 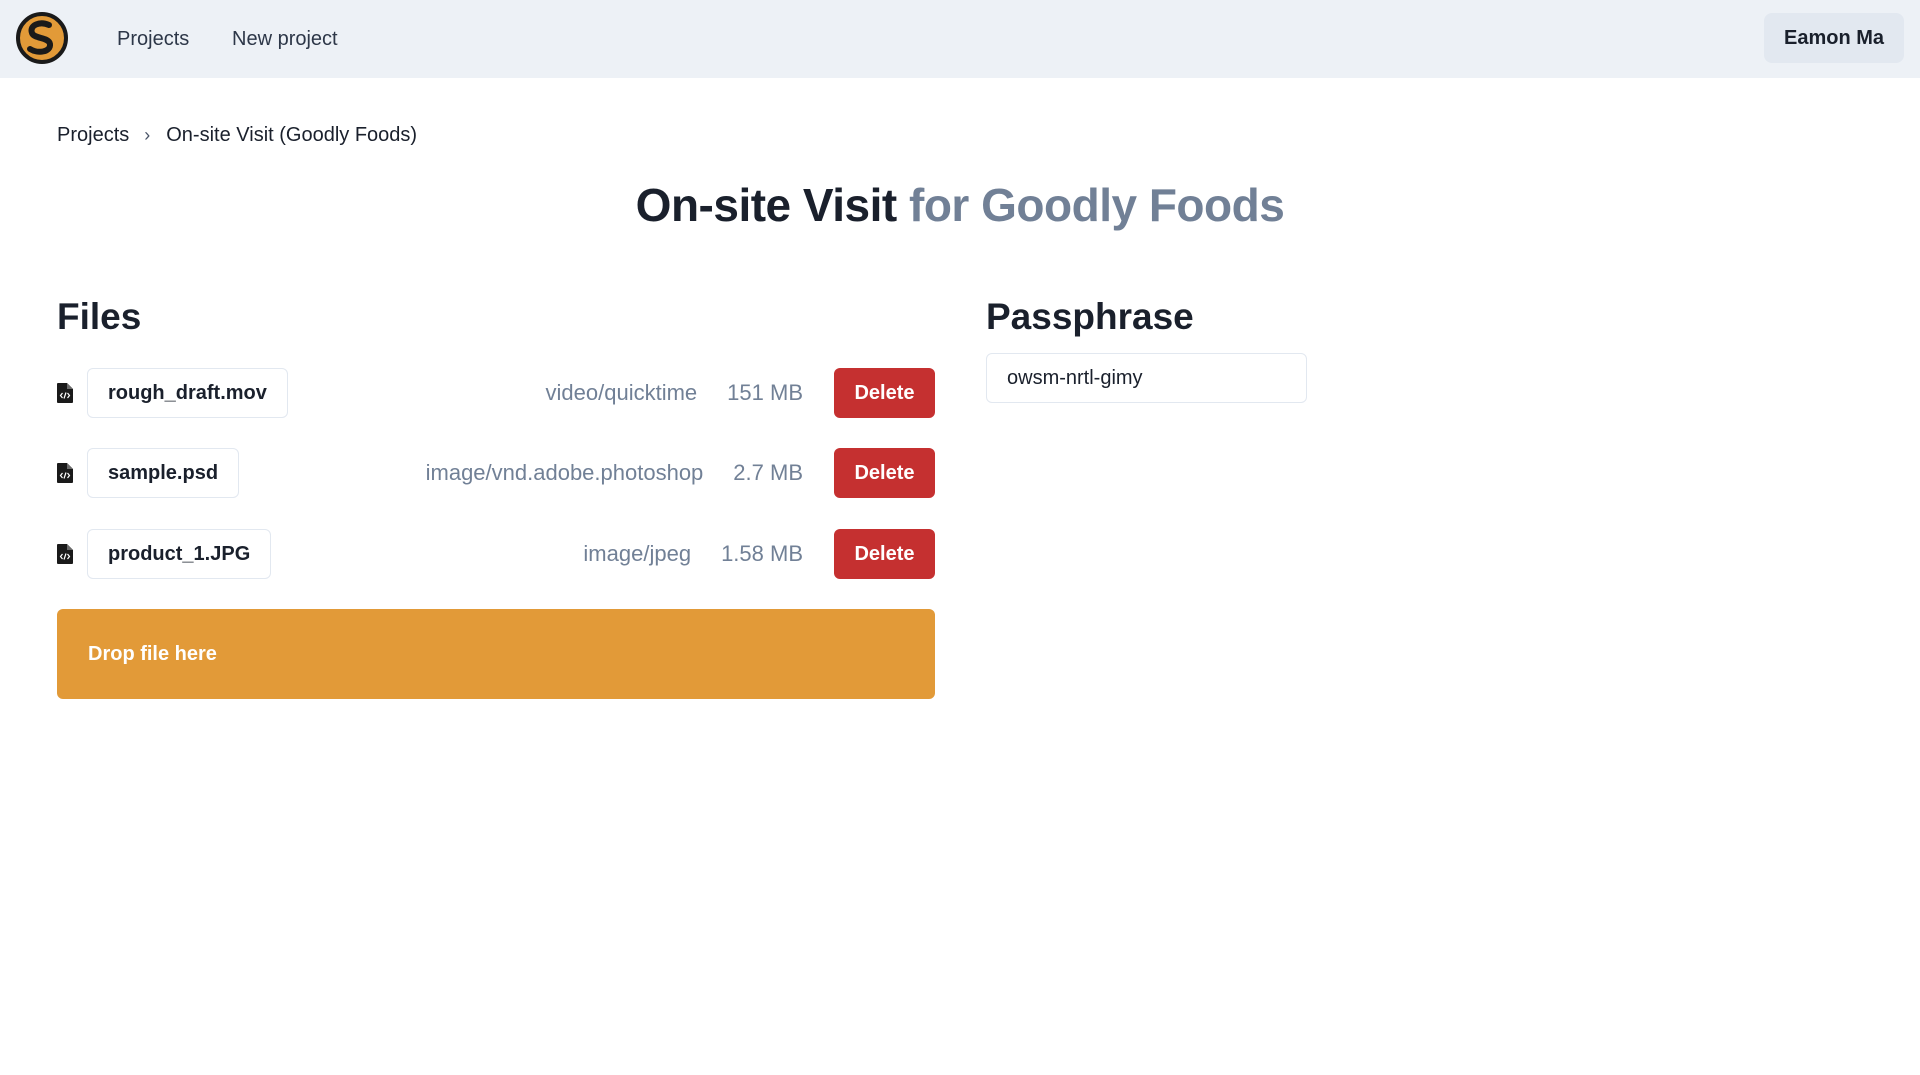 What do you see at coordinates (766, 205) in the screenshot?
I see `project-name: On-site Visit` at bounding box center [766, 205].